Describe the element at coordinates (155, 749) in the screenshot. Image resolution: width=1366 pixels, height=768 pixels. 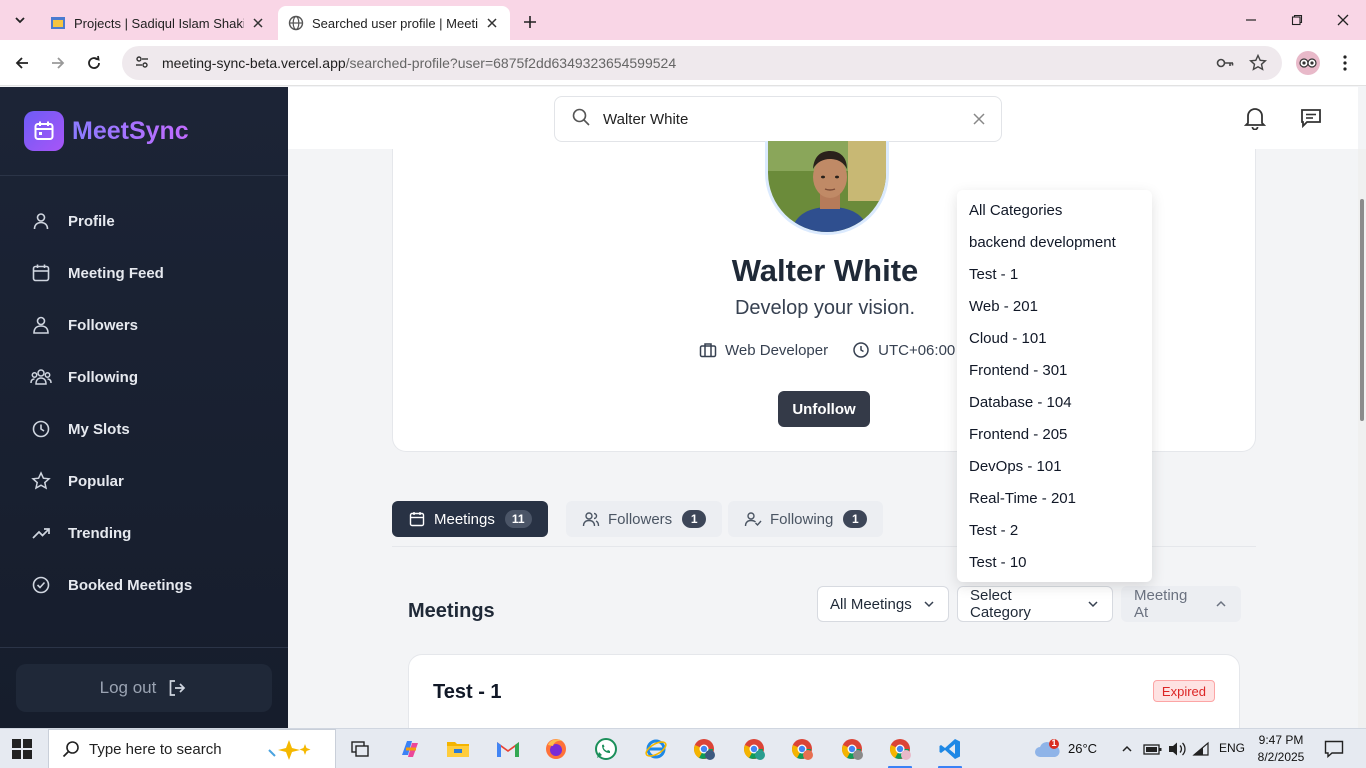
I see `taskbar-search-placeholder: Type here to search` at that location.